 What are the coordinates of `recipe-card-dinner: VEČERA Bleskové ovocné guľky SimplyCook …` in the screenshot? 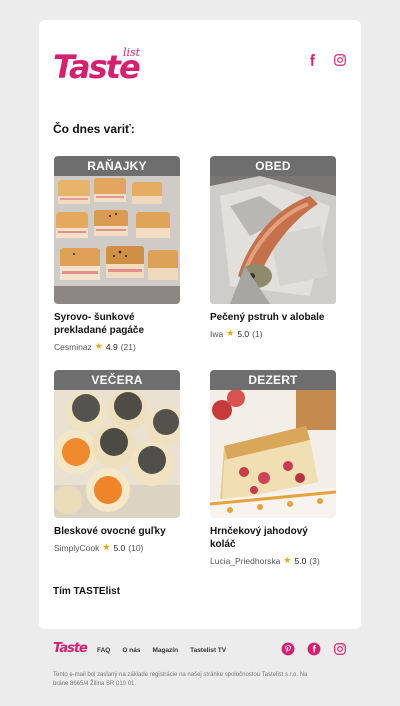 It's located at (117, 461).